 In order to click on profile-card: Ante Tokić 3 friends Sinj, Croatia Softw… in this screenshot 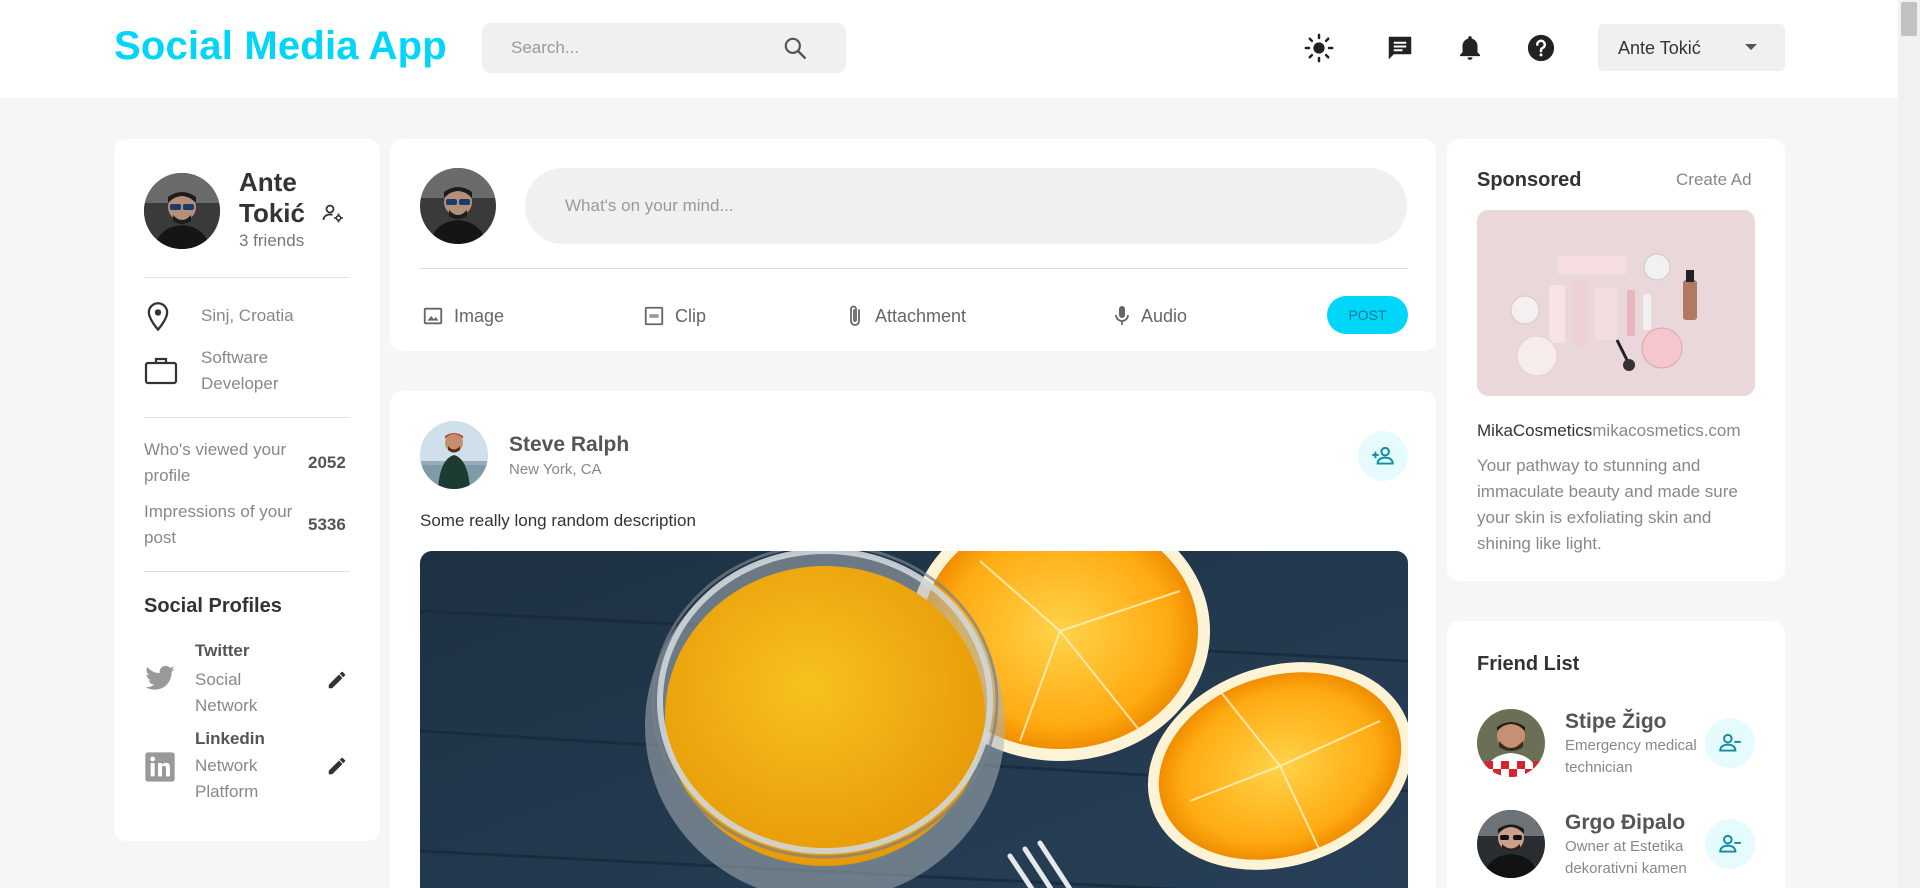, I will do `click(247, 490)`.